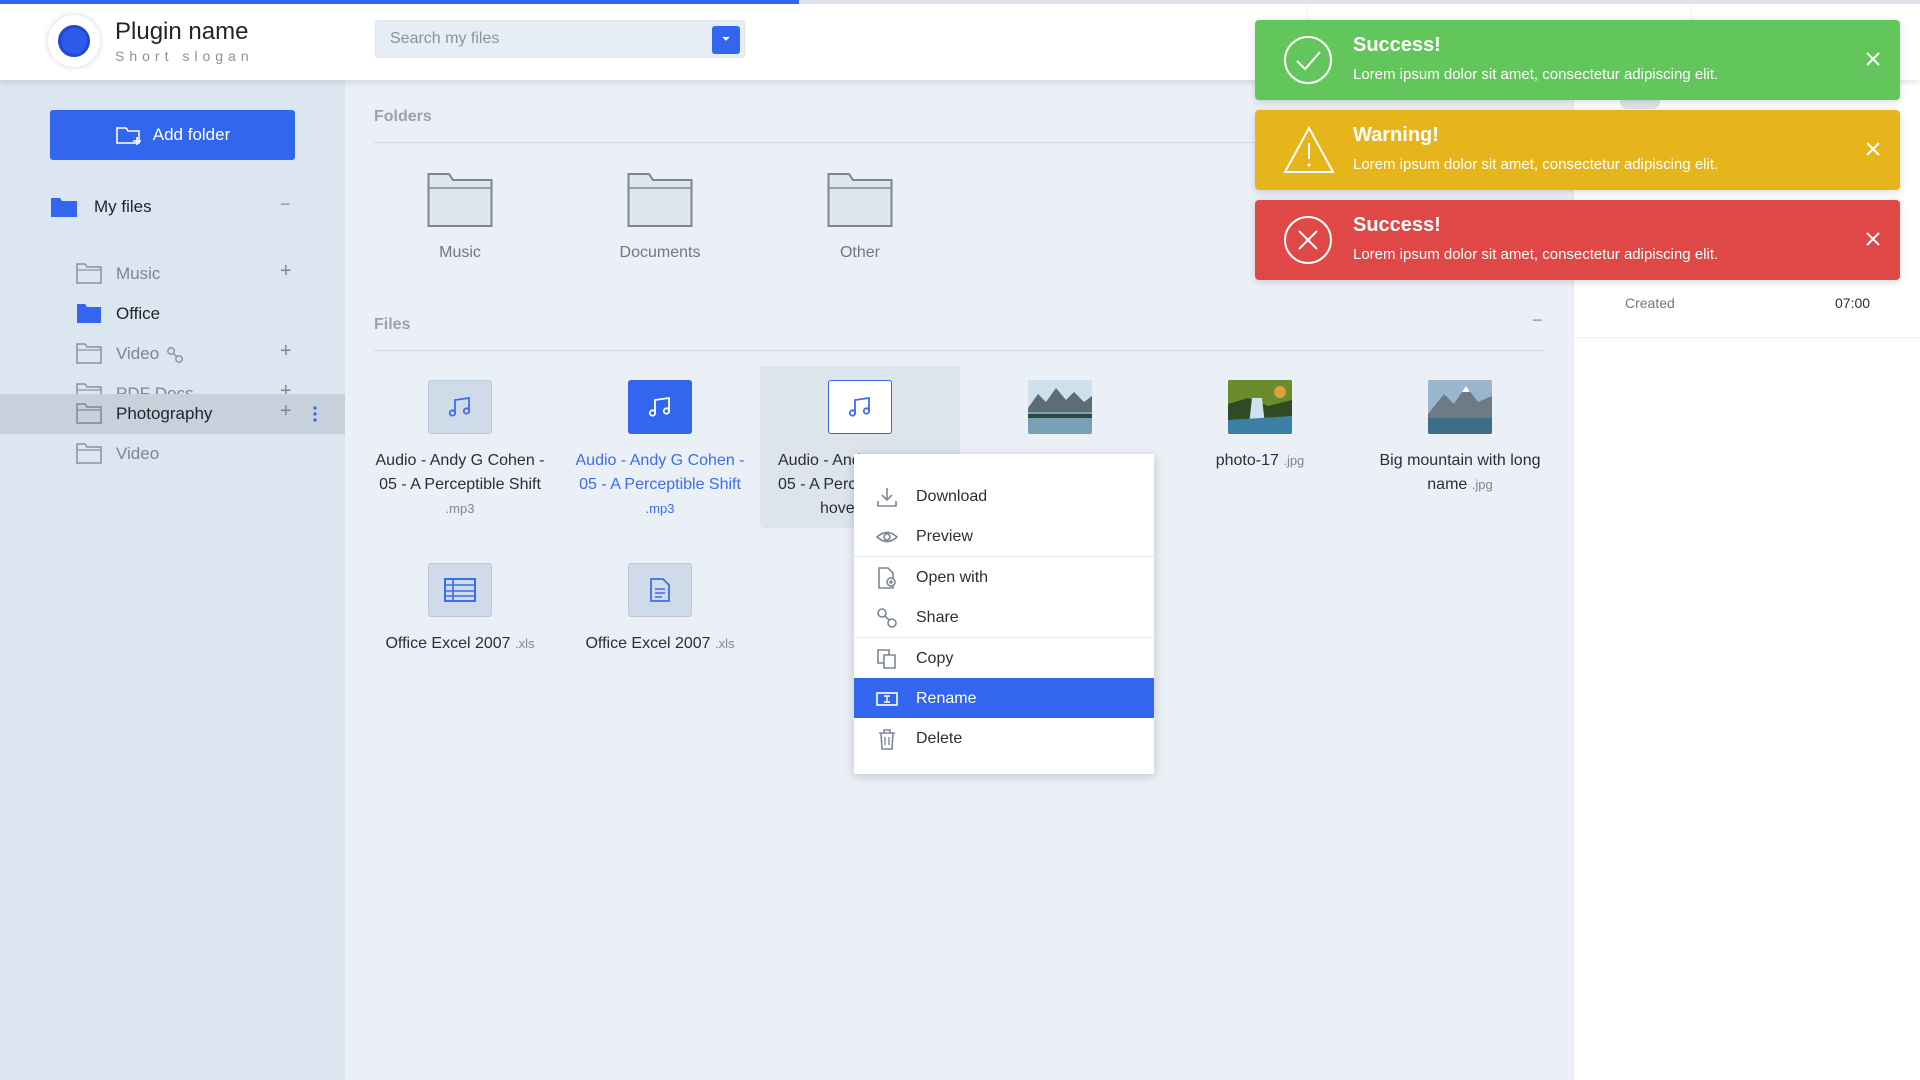  What do you see at coordinates (403, 116) in the screenshot?
I see `folders-section-title: Folders` at bounding box center [403, 116].